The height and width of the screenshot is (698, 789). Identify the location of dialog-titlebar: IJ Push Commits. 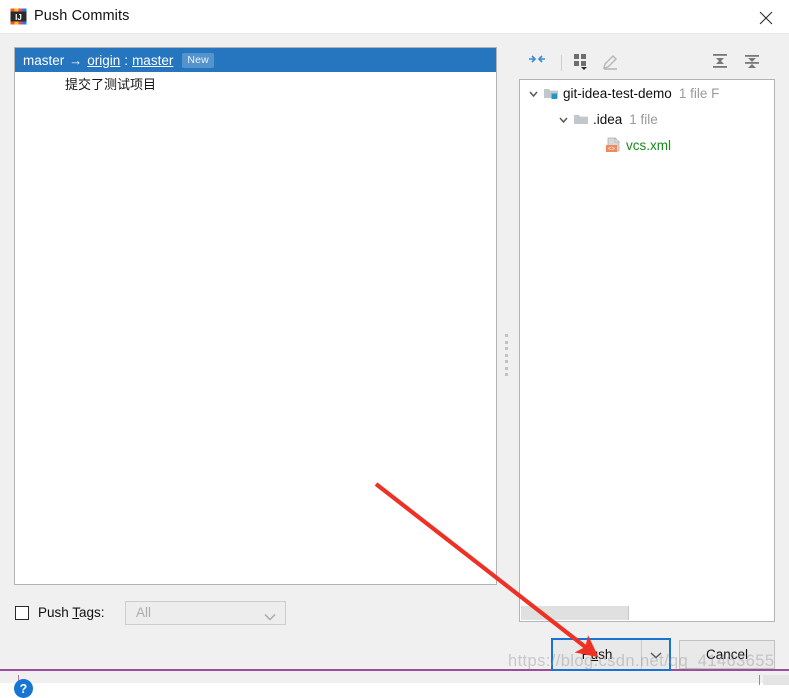
(394, 17).